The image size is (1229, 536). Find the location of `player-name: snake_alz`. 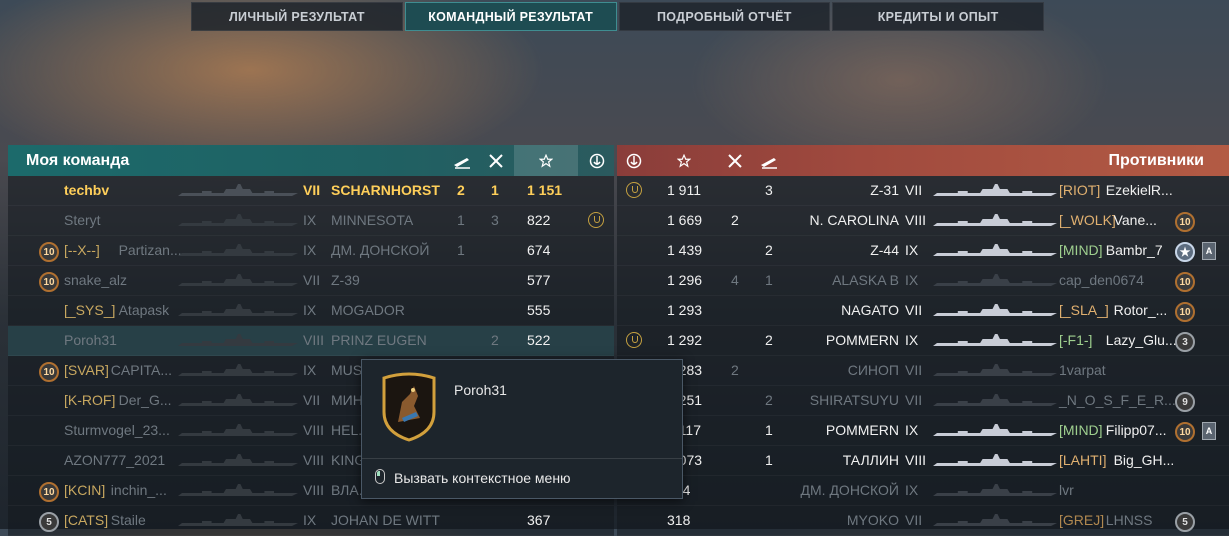

player-name: snake_alz is located at coordinates (95, 280).